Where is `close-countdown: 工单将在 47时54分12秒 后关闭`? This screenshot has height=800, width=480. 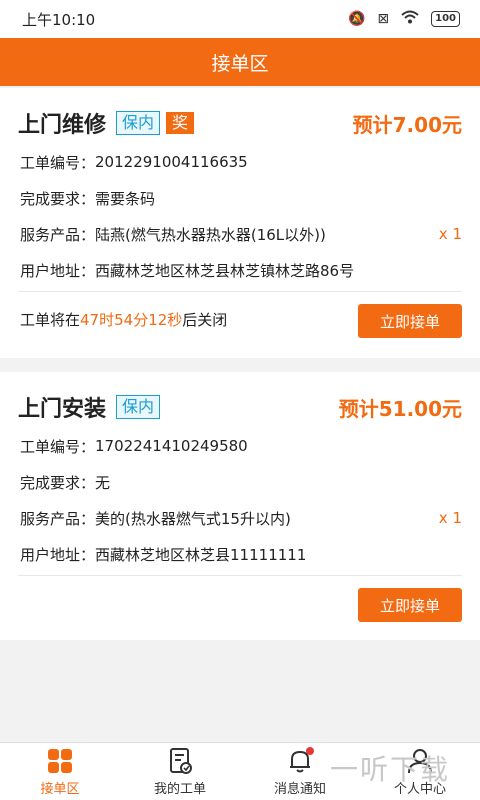 close-countdown: 工单将在 47时54分12秒 后关闭 is located at coordinates (124, 319).